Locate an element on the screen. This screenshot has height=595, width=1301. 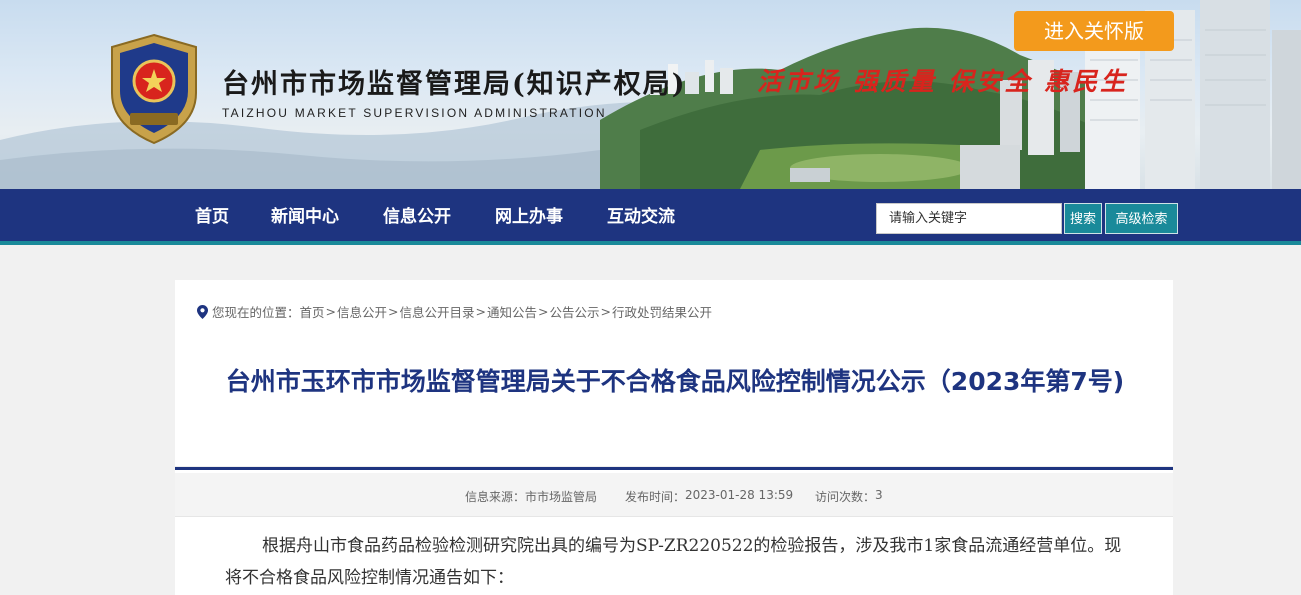
main-navigation: 首页 新闻中心 信息公开 网上办事 互动交流 搜索 高级检索 is located at coordinates (650, 217).